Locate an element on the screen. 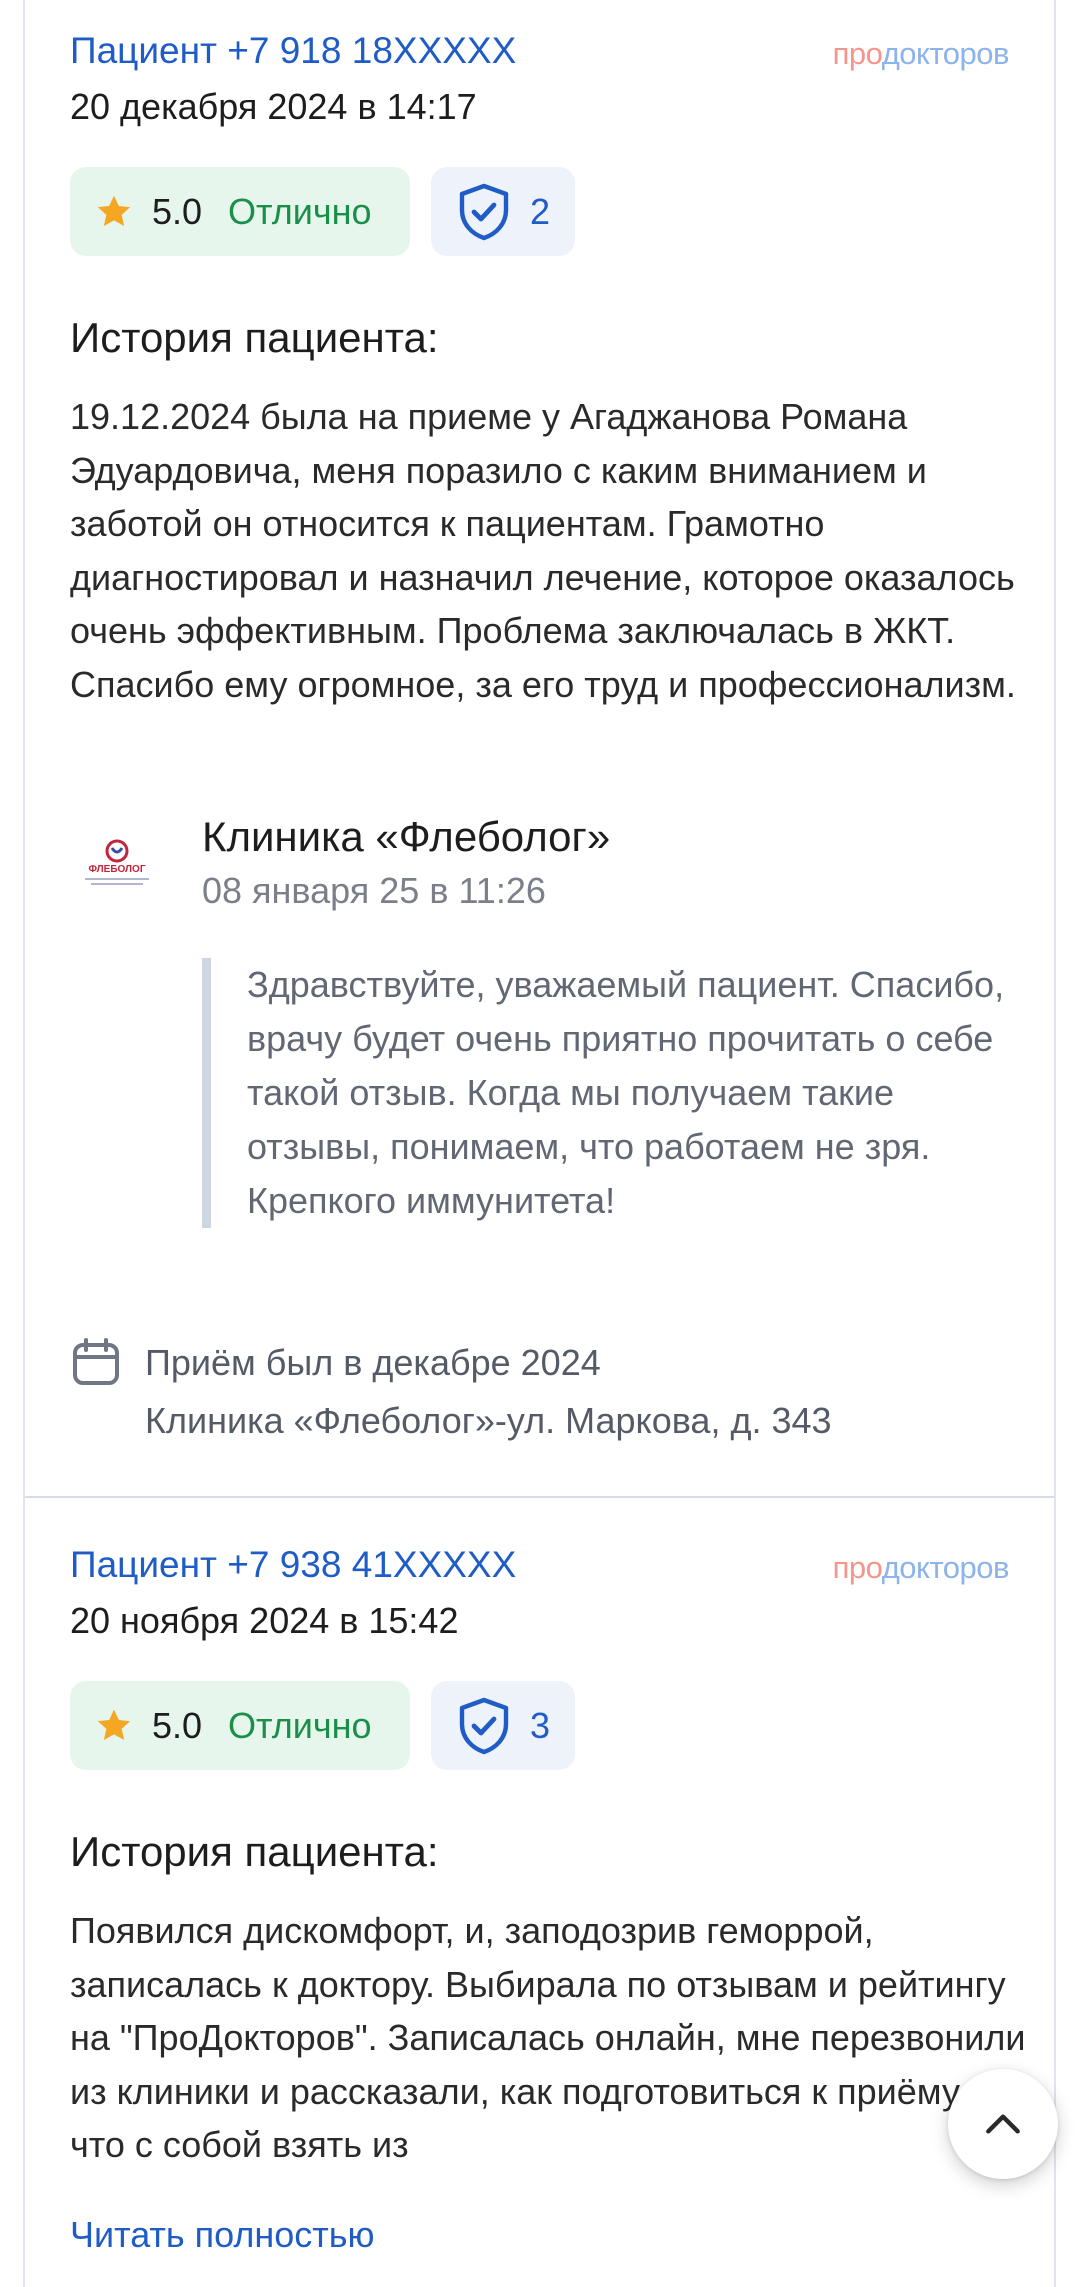 The height and width of the screenshot is (2287, 1080). svg-text: ФЛЕБОЛОГ is located at coordinates (116, 869).